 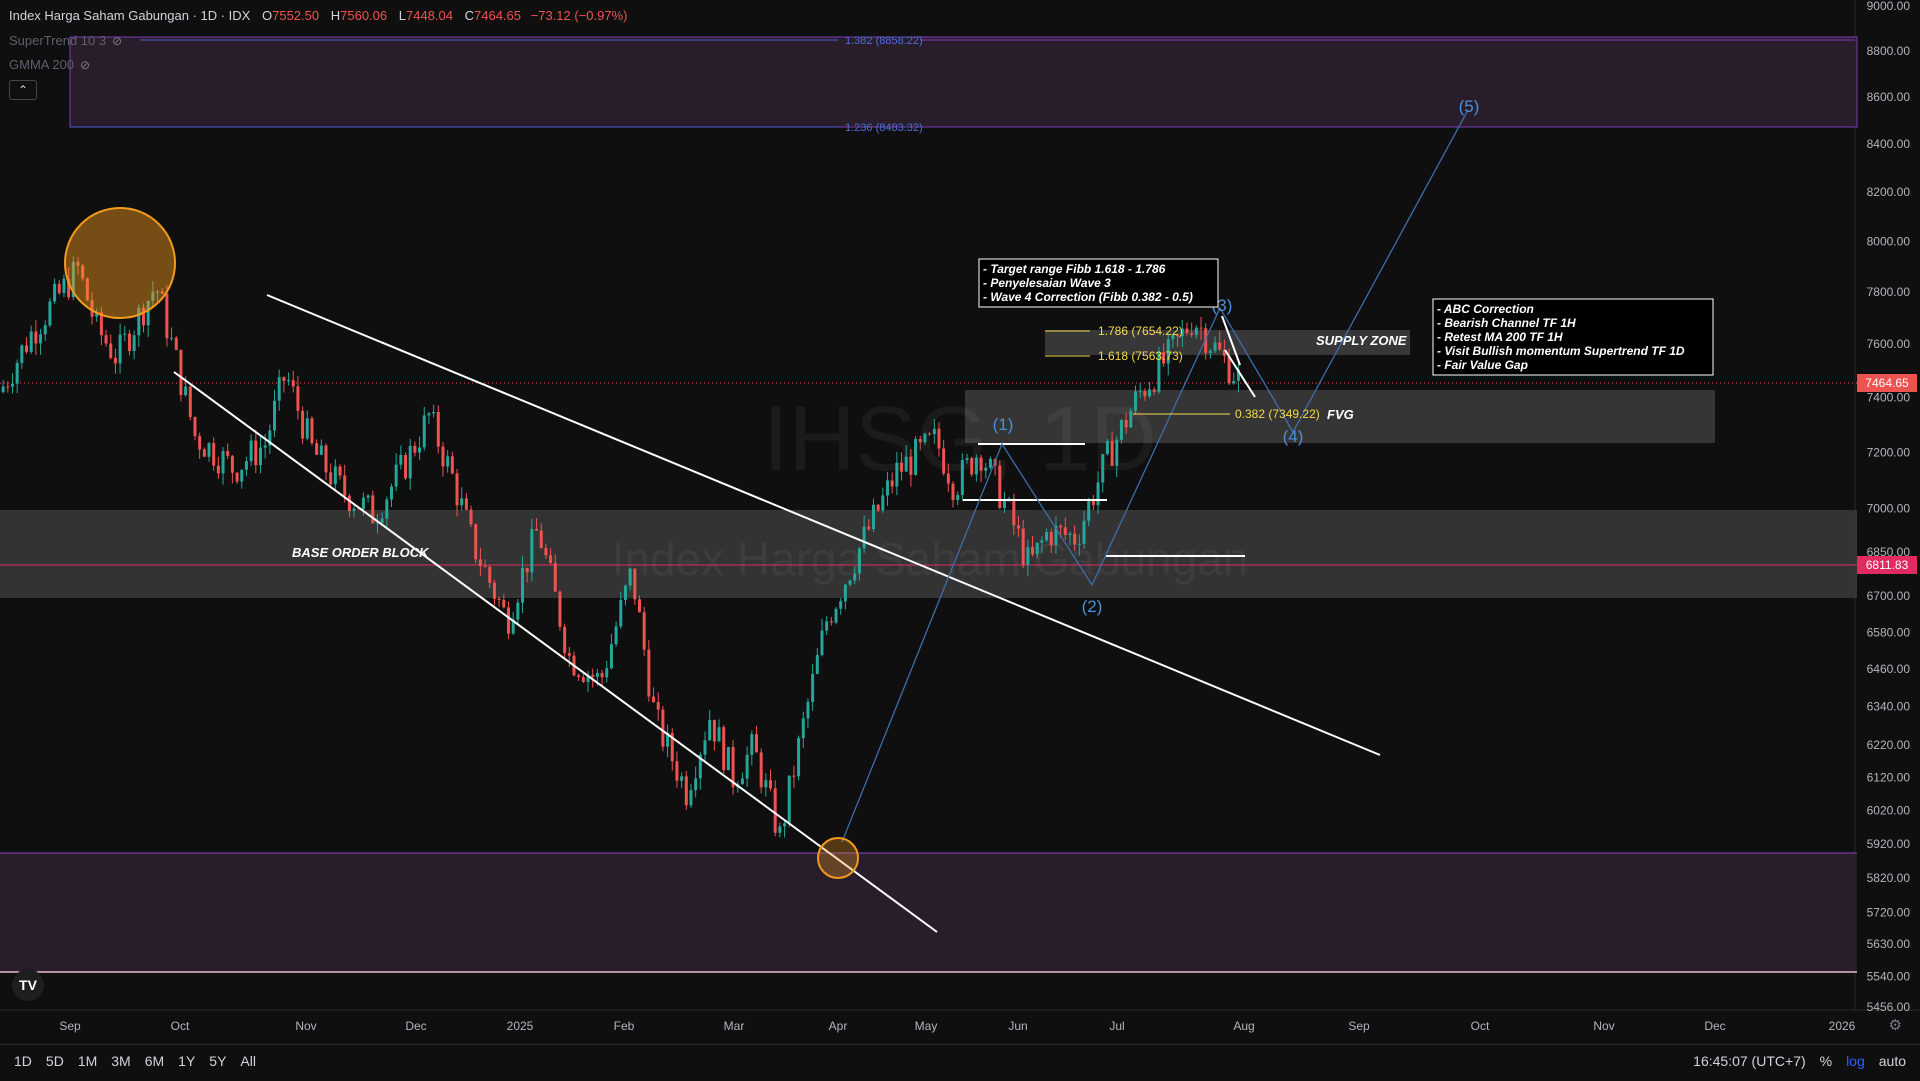 I want to click on indicator-gmma: GMMA 200 ⊘, so click(x=49, y=64).